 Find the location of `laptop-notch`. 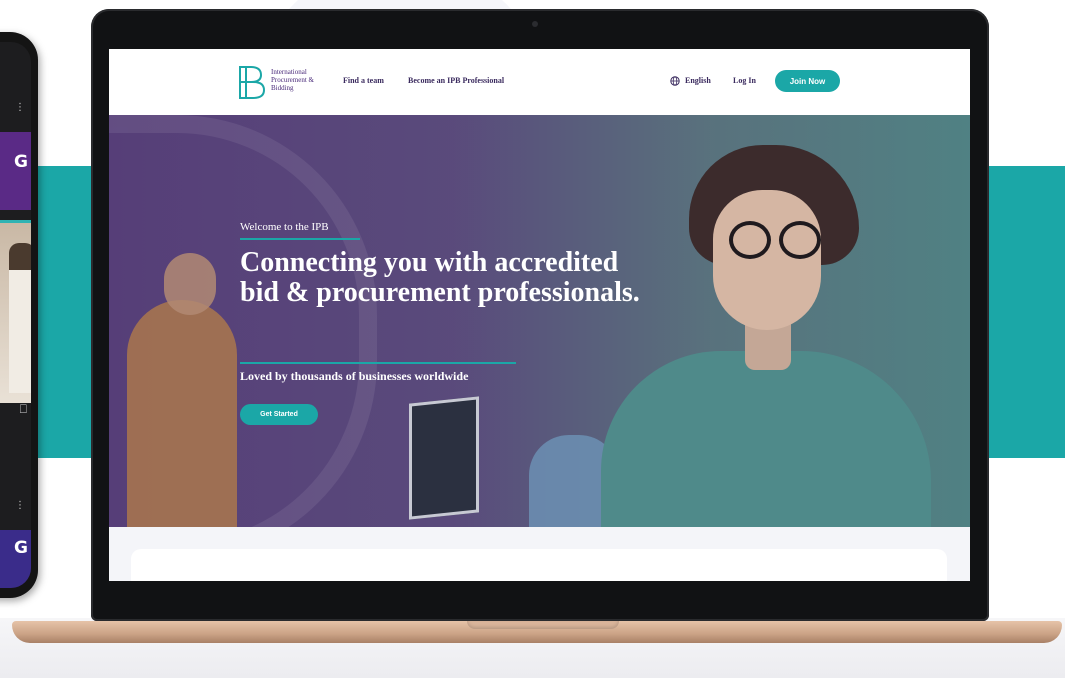

laptop-notch is located at coordinates (543, 625).